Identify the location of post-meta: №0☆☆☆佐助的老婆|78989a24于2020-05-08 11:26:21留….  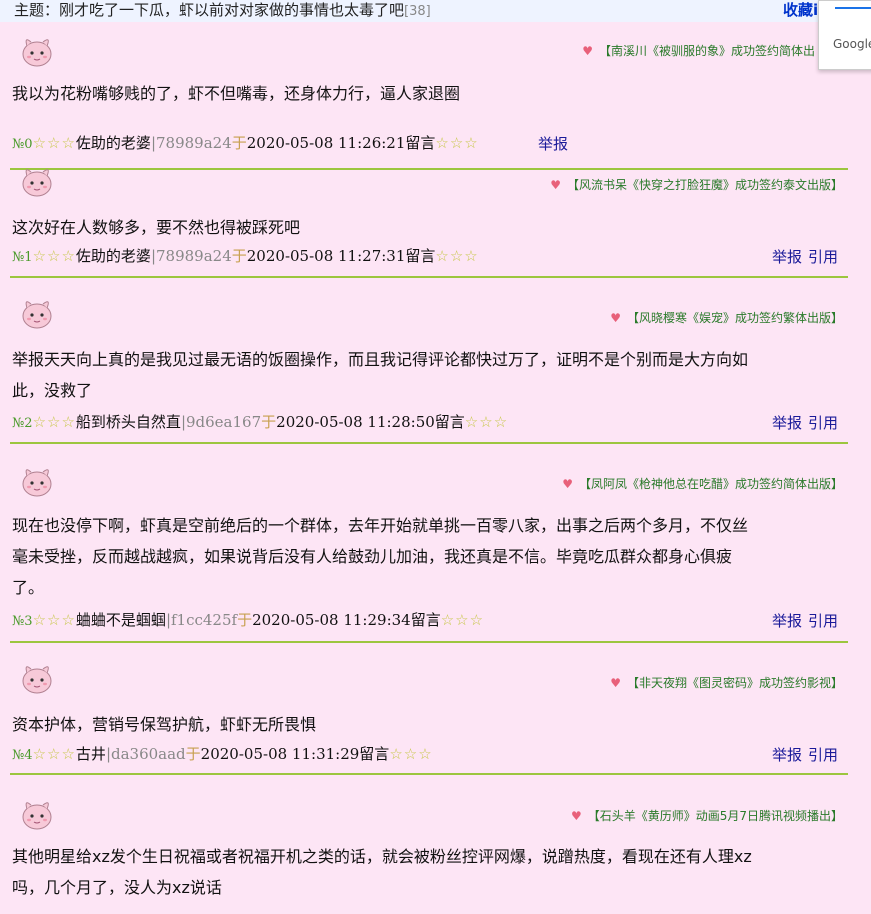
(245, 144).